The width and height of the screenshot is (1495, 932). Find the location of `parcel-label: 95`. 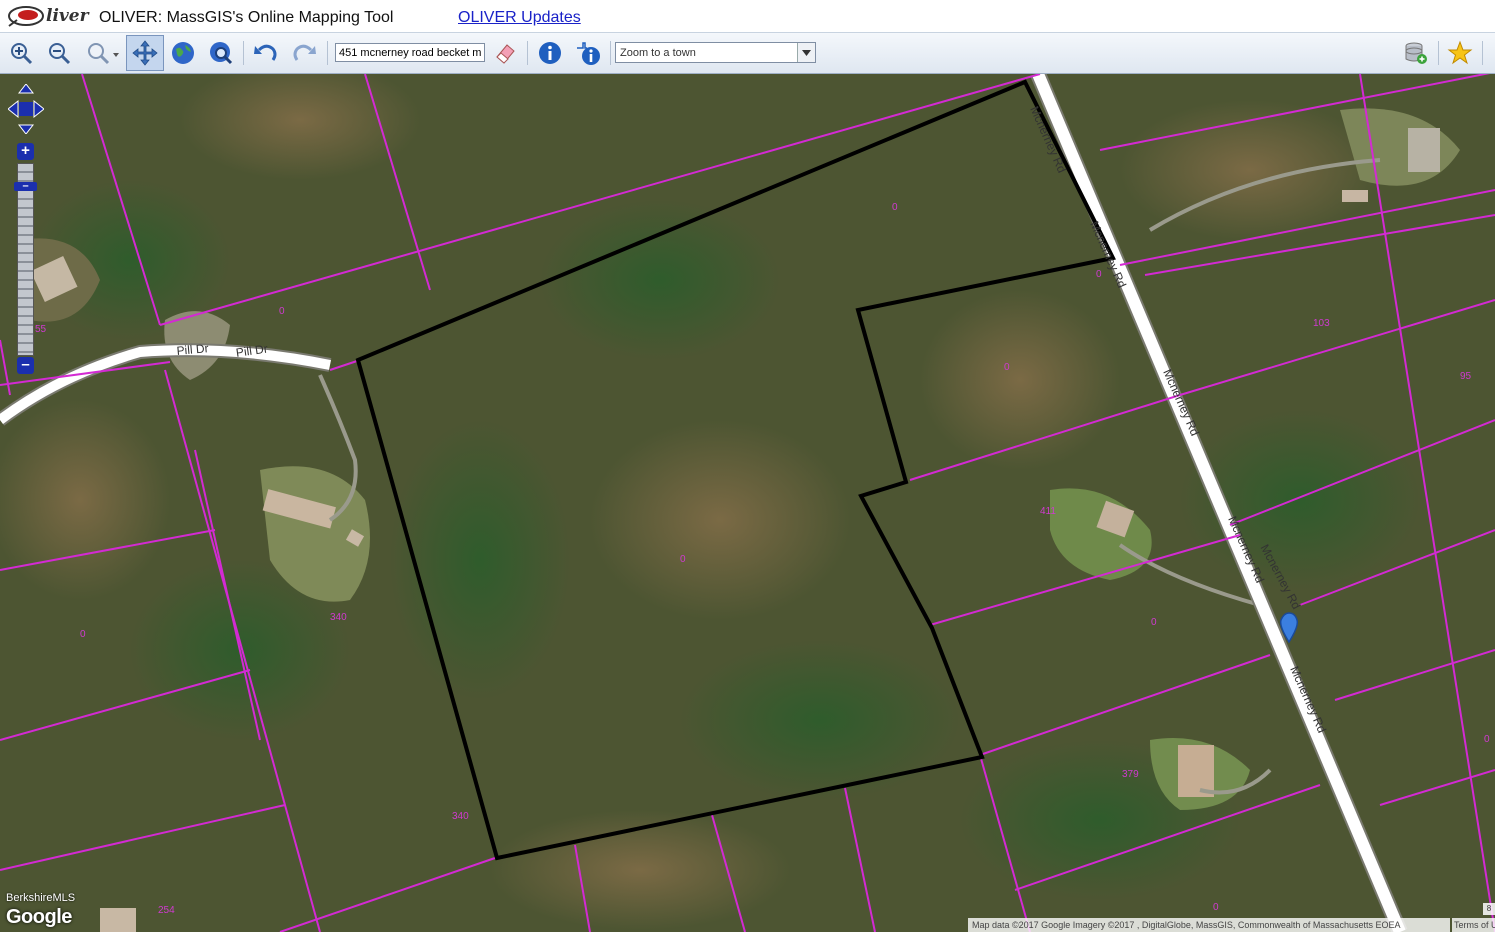

parcel-label: 95 is located at coordinates (1466, 376).